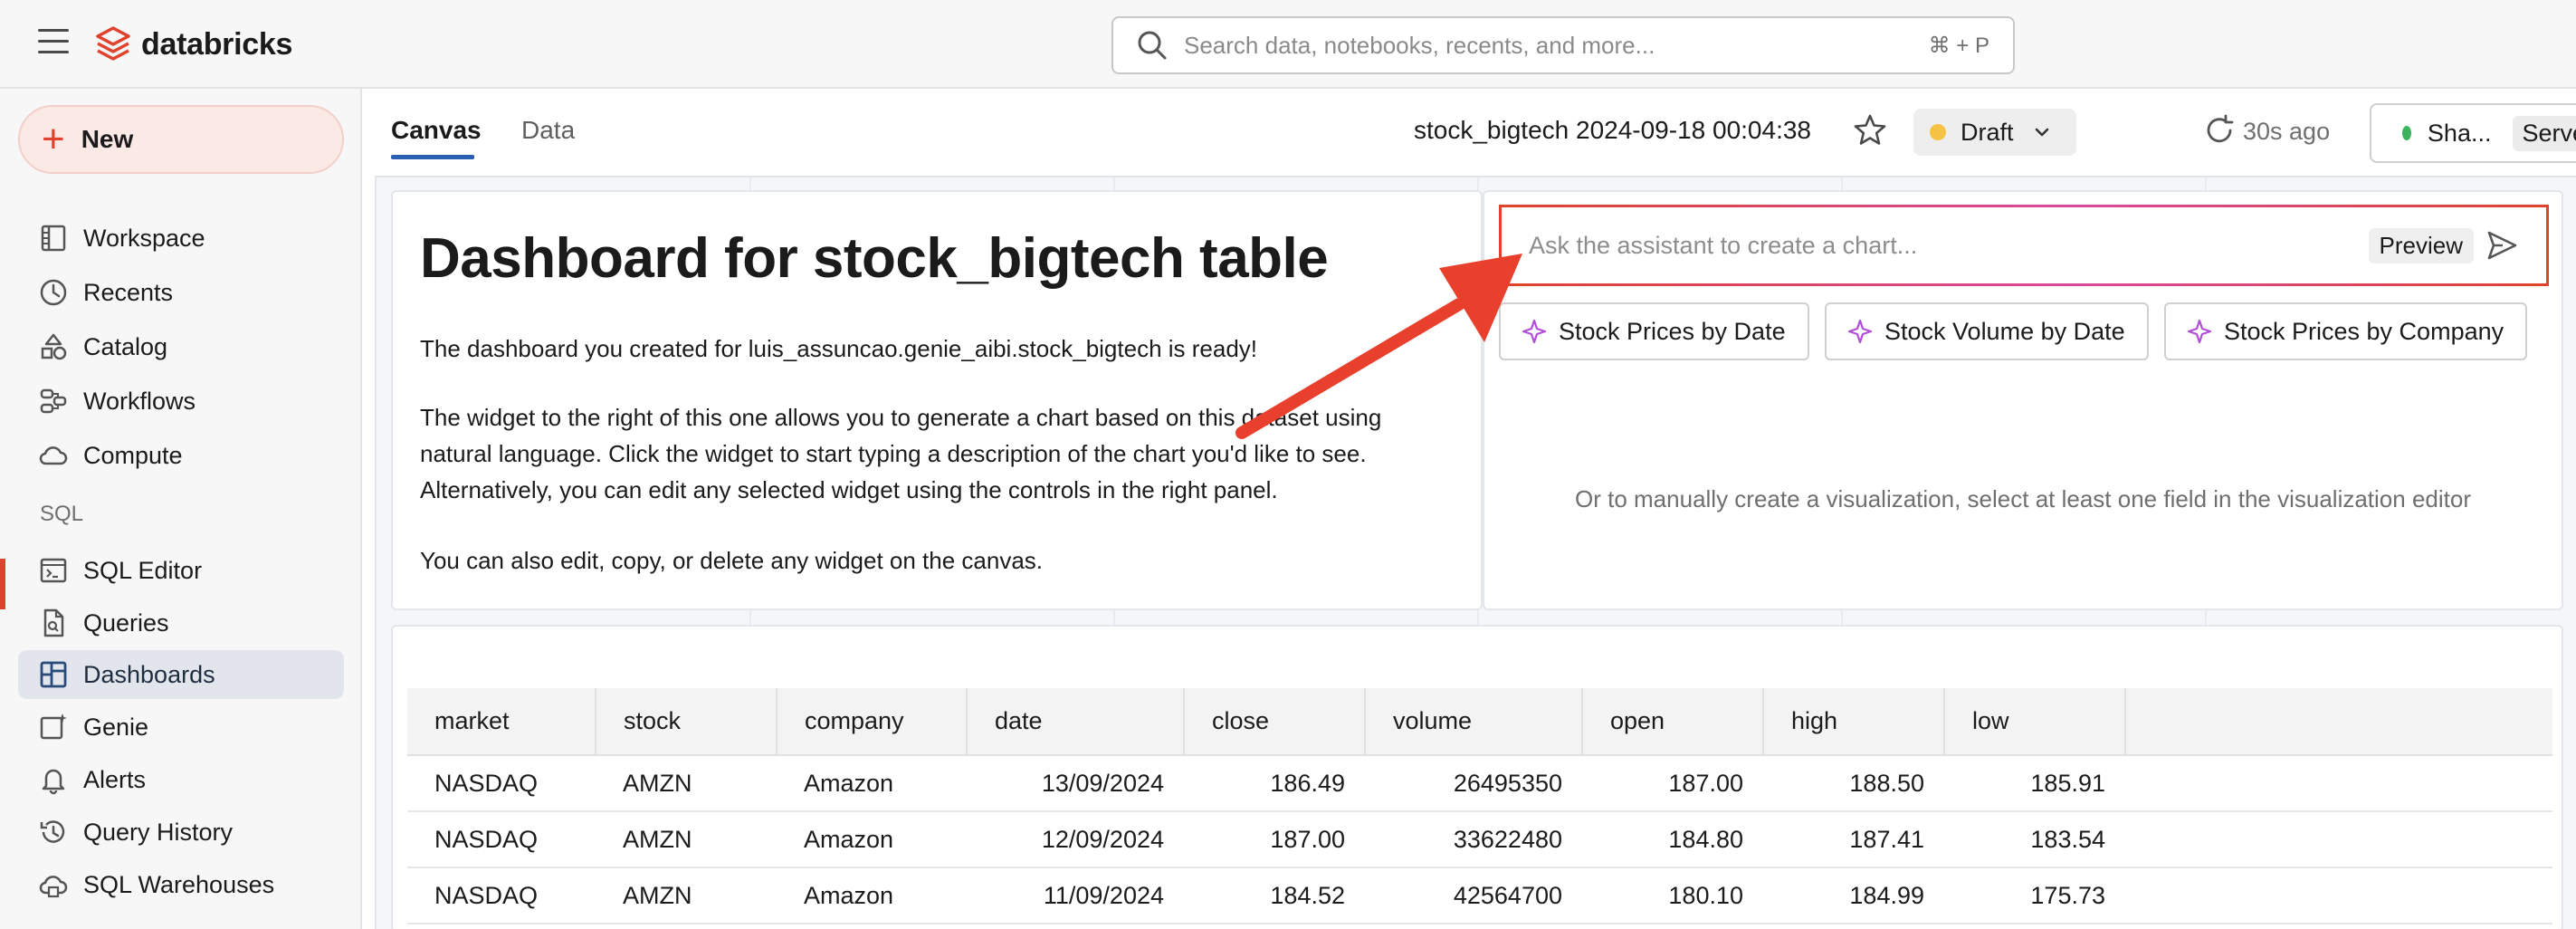 The width and height of the screenshot is (2576, 929). What do you see at coordinates (1275, 722) in the screenshot?
I see `column-header-close: close` at bounding box center [1275, 722].